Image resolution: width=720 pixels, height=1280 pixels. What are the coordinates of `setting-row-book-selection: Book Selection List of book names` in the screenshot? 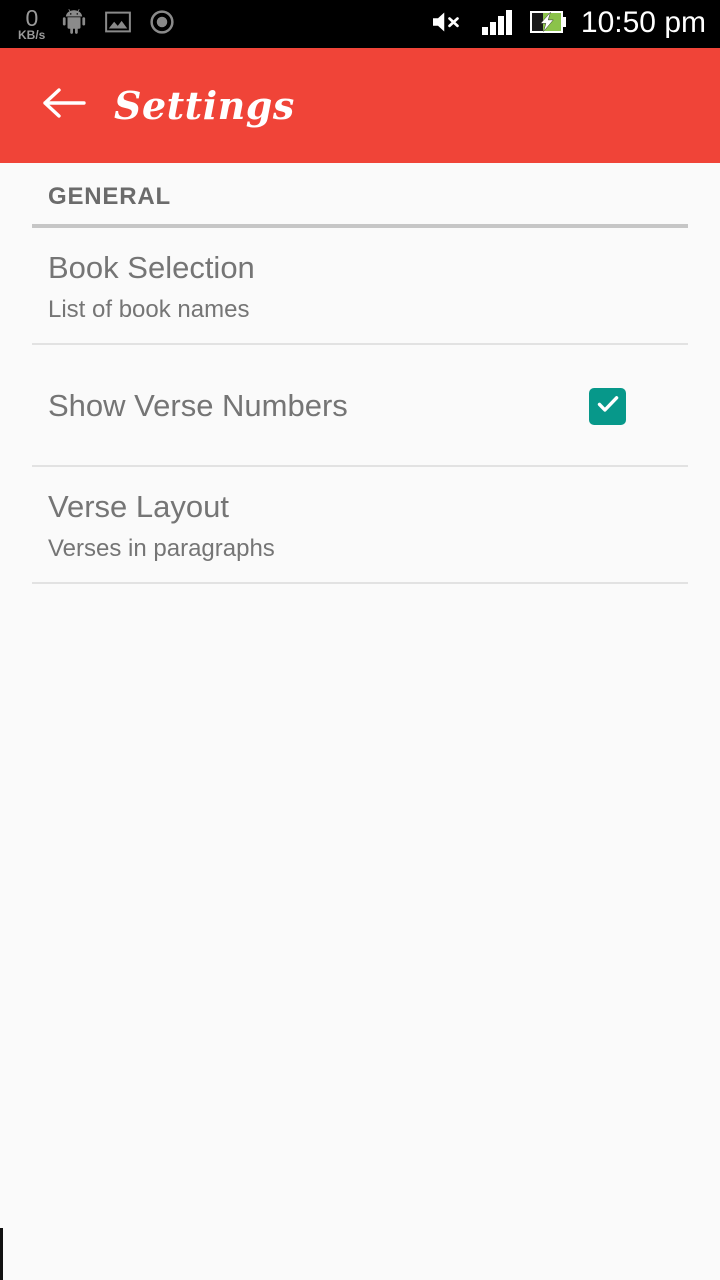 It's located at (360, 285).